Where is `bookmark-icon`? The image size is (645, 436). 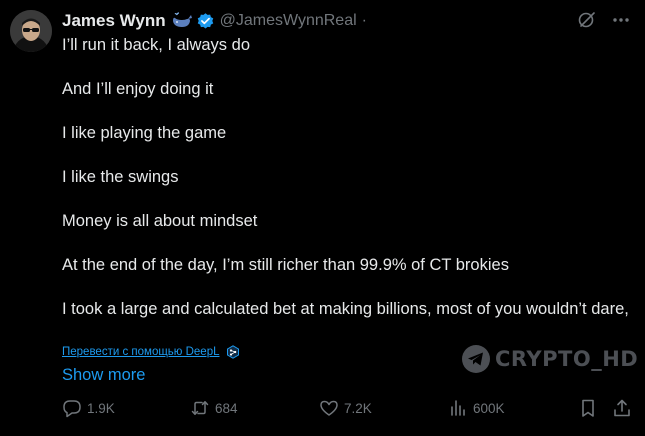 bookmark-icon is located at coordinates (588, 408).